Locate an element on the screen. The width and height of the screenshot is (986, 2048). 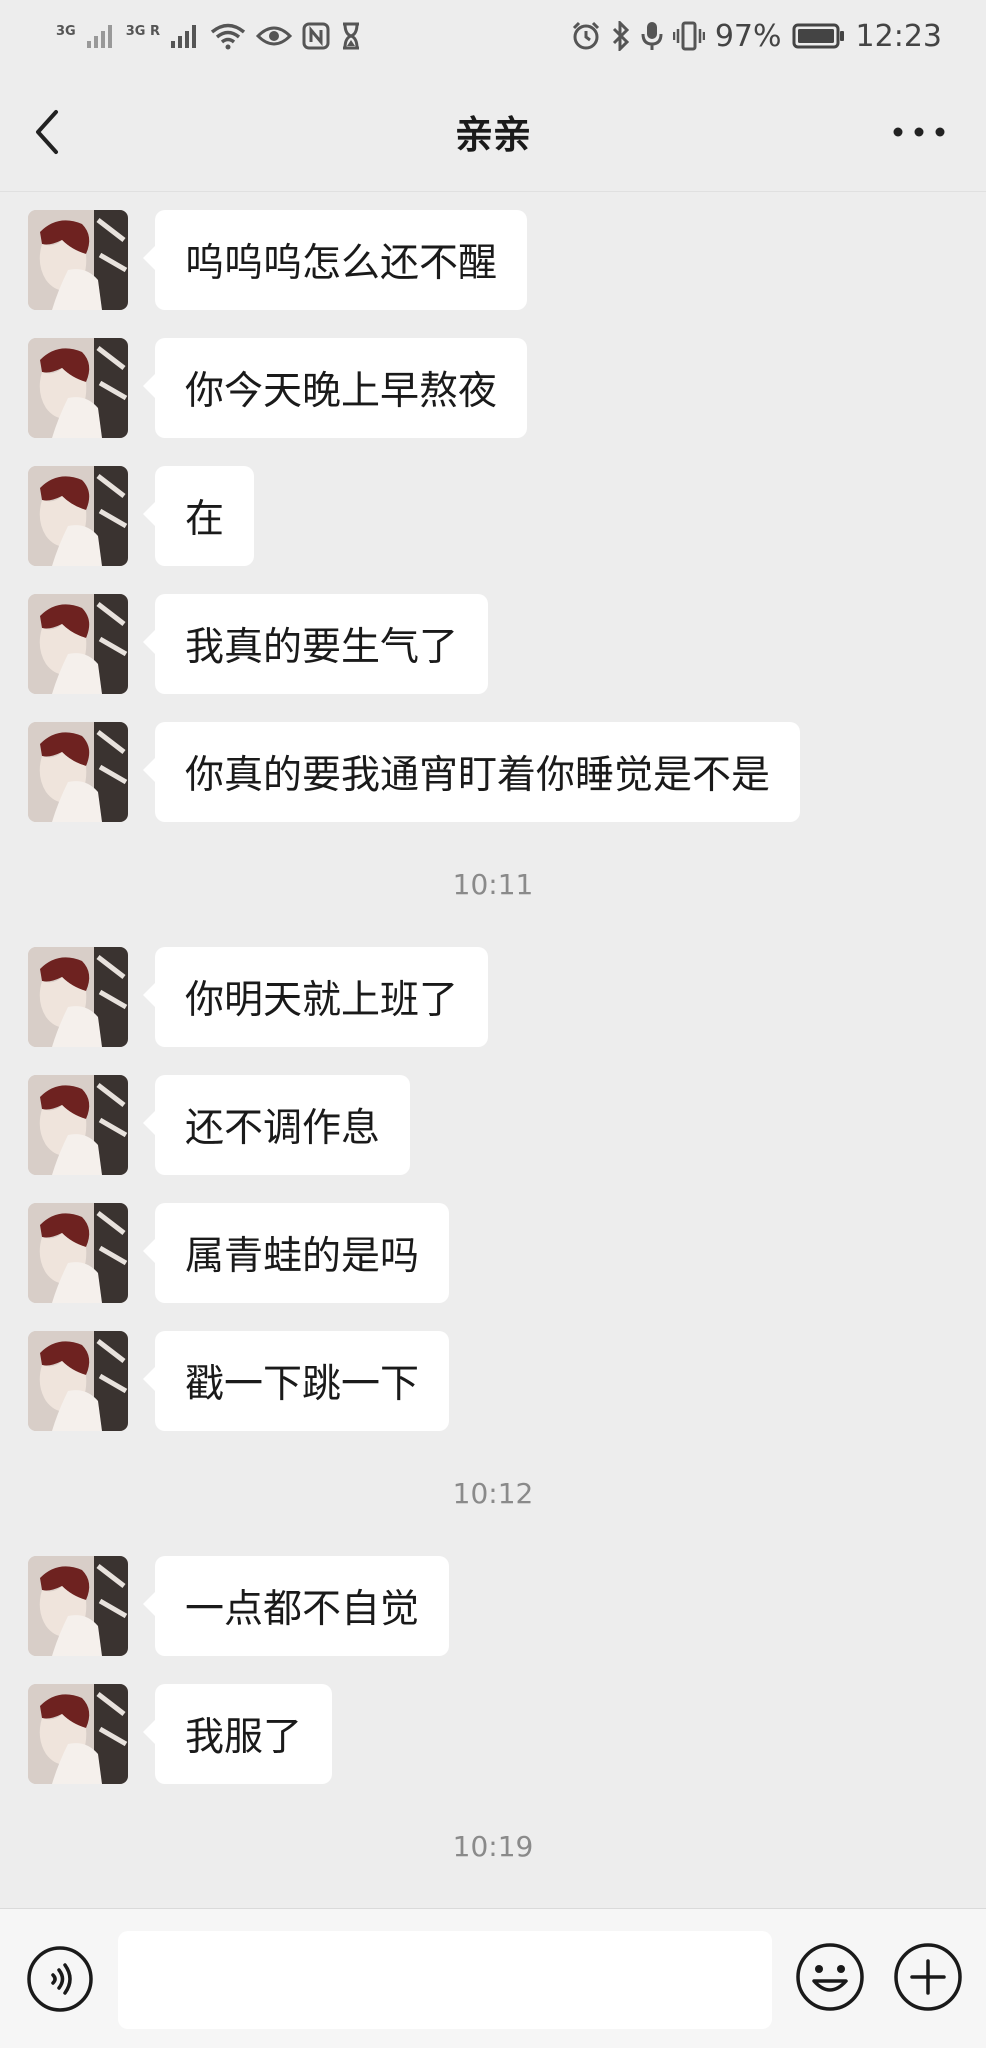
message-row: 我真的要生气了 is located at coordinates (258, 644).